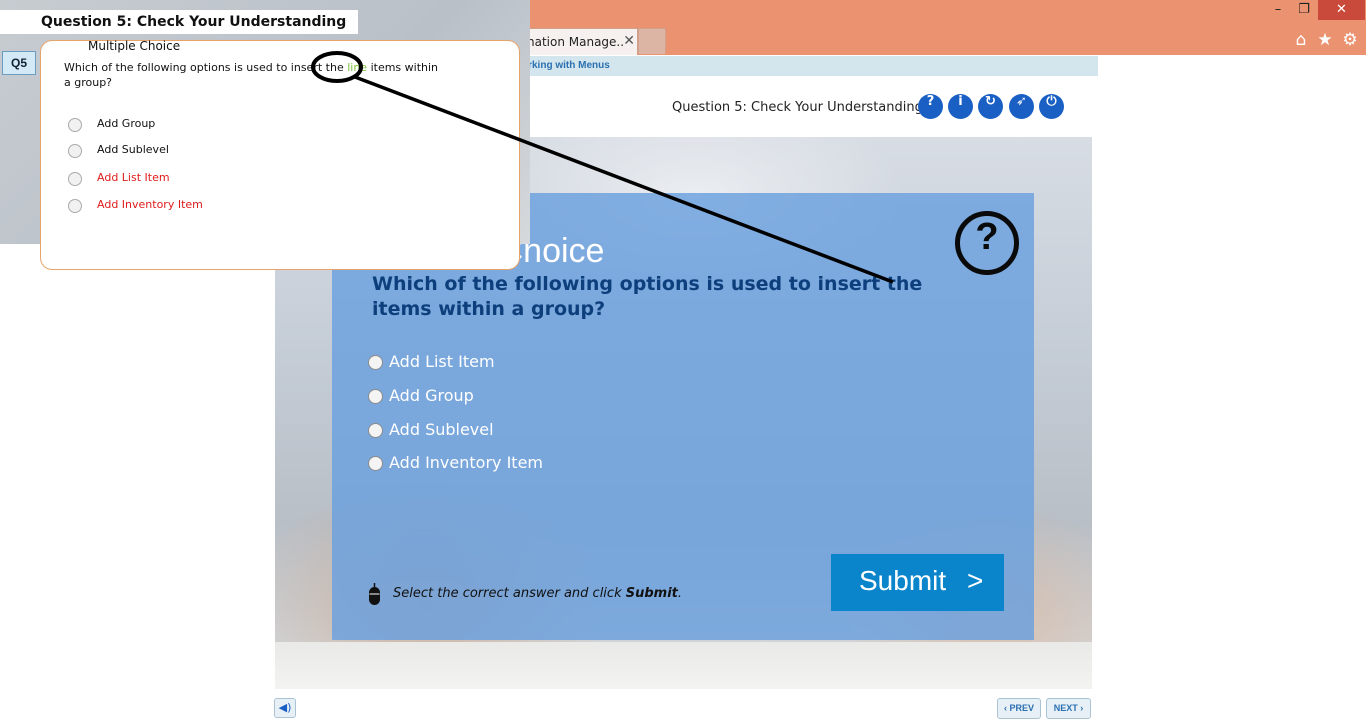 This screenshot has height=728, width=1366. What do you see at coordinates (133, 149) in the screenshot?
I see `overlay-option-label: Add Sublevel` at bounding box center [133, 149].